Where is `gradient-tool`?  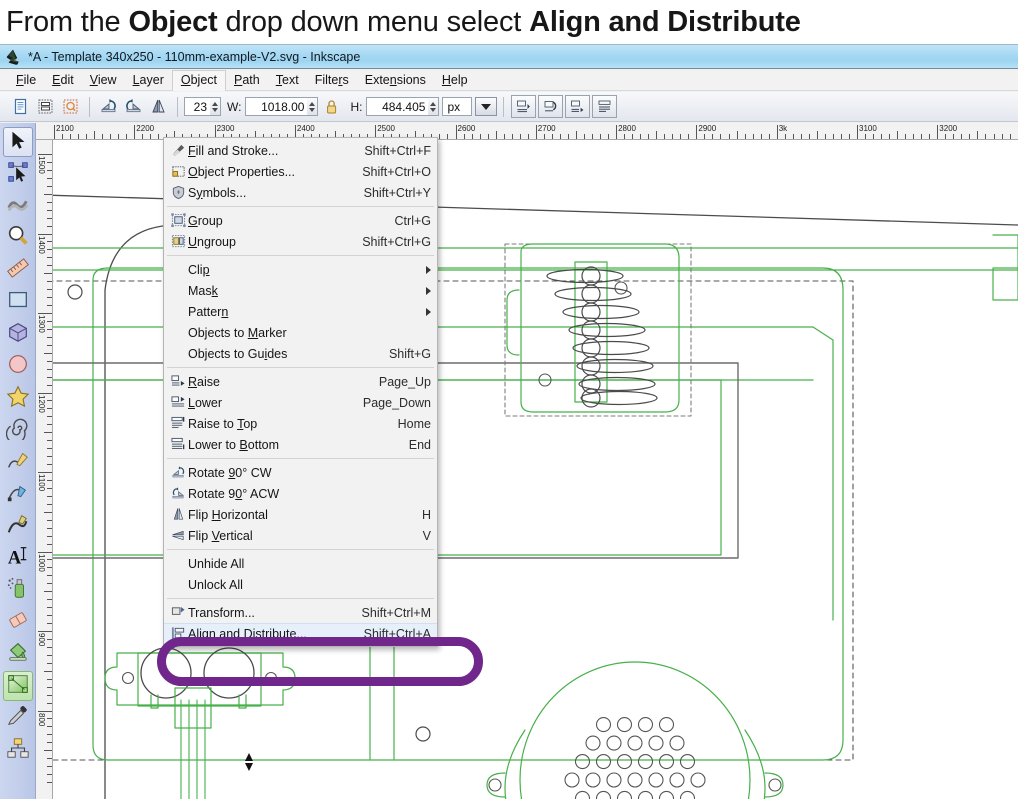 gradient-tool is located at coordinates (17, 686).